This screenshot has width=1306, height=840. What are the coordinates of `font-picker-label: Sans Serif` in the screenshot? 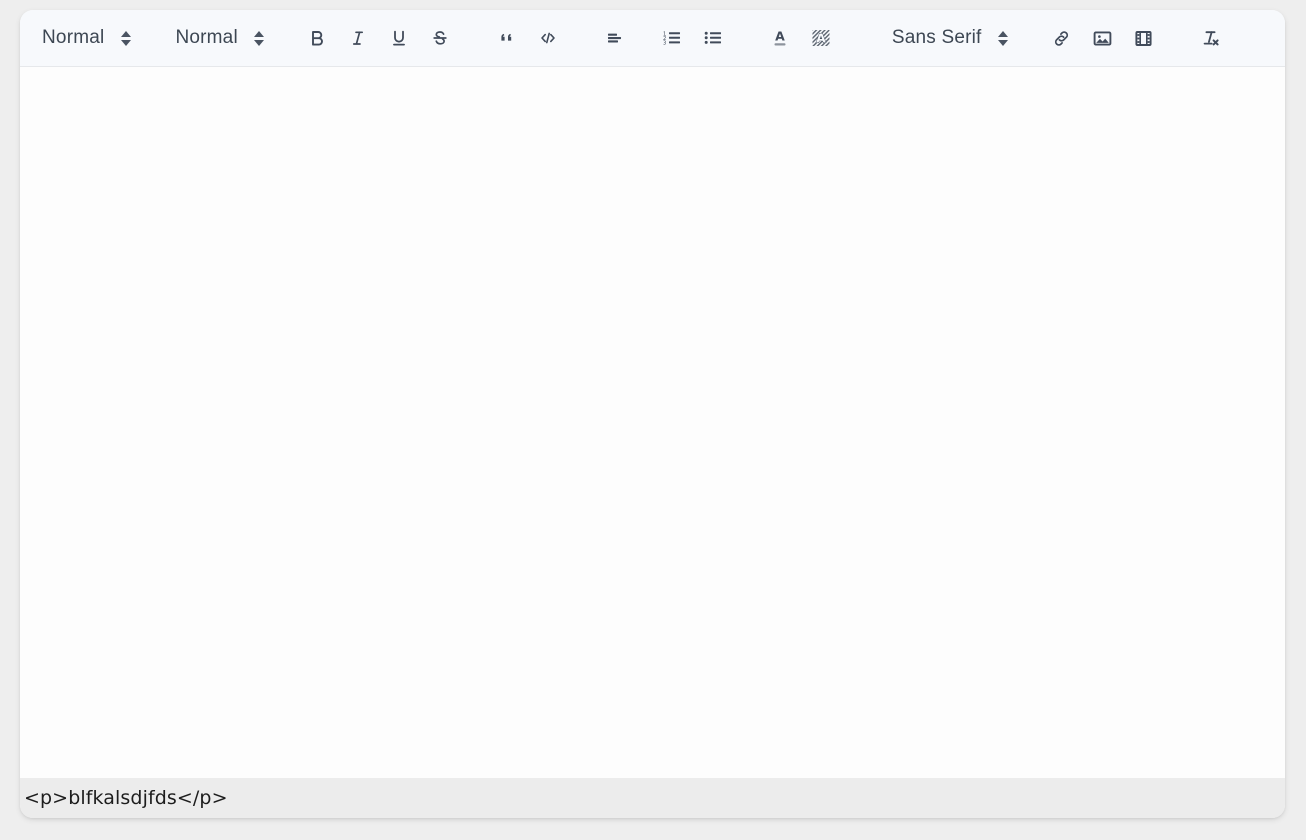 It's located at (936, 37).